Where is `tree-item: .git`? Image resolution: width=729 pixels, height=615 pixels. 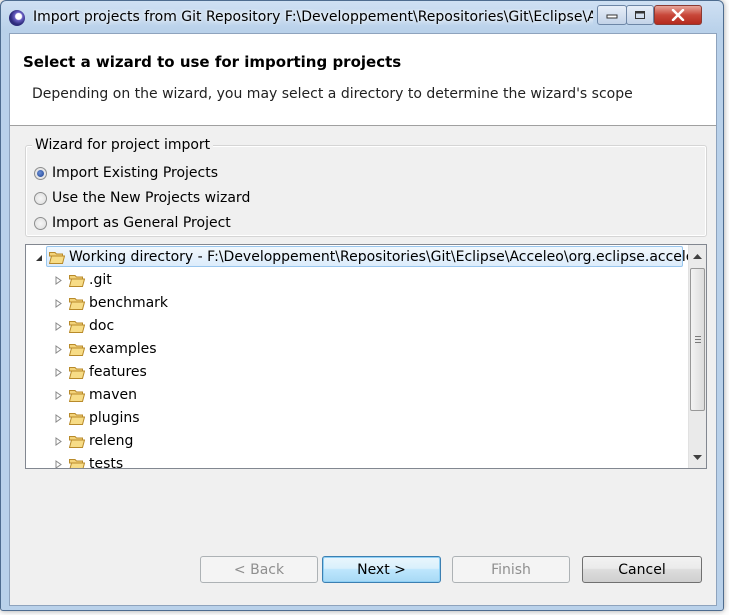
tree-item: .git is located at coordinates (82, 280).